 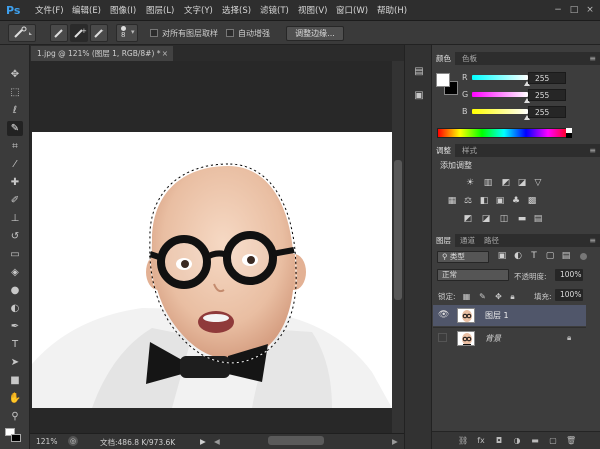 What do you see at coordinates (15, 254) in the screenshot?
I see `eraser-tool-icon: ▭` at bounding box center [15, 254].